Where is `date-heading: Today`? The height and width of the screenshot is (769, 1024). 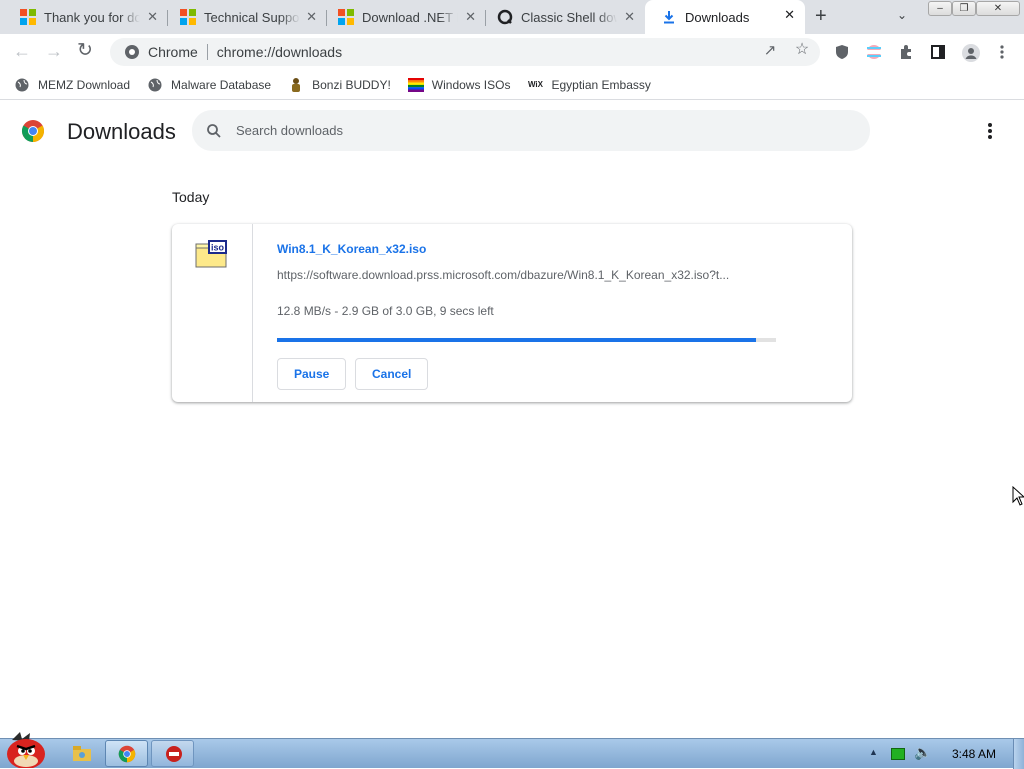 date-heading: Today is located at coordinates (191, 197).